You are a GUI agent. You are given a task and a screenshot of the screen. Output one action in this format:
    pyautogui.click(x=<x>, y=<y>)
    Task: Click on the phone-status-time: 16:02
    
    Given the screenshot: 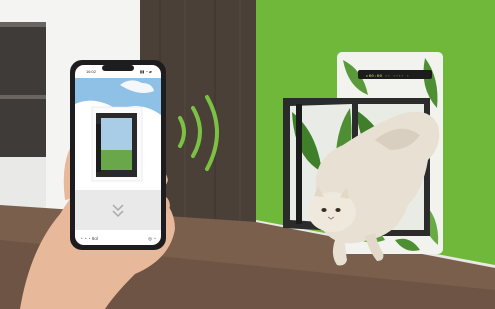 What is the action you would take?
    pyautogui.click(x=91, y=71)
    